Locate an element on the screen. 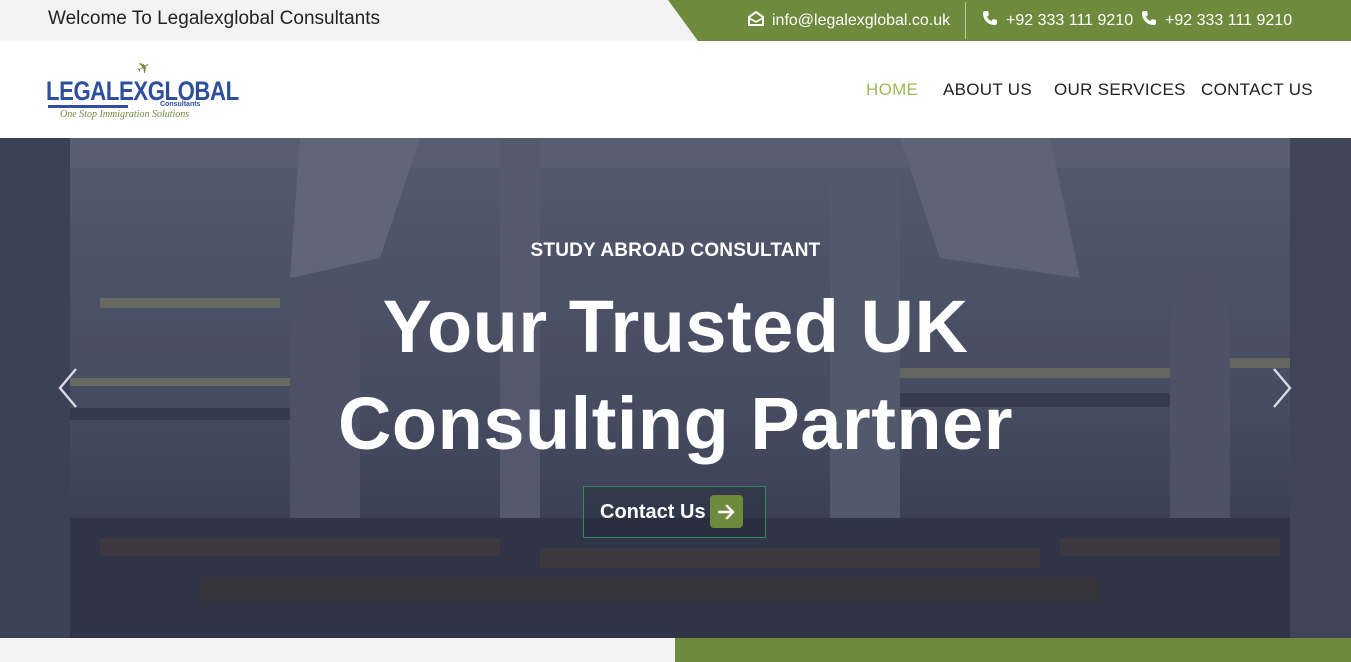  bottom-band-right is located at coordinates (1013, 650).